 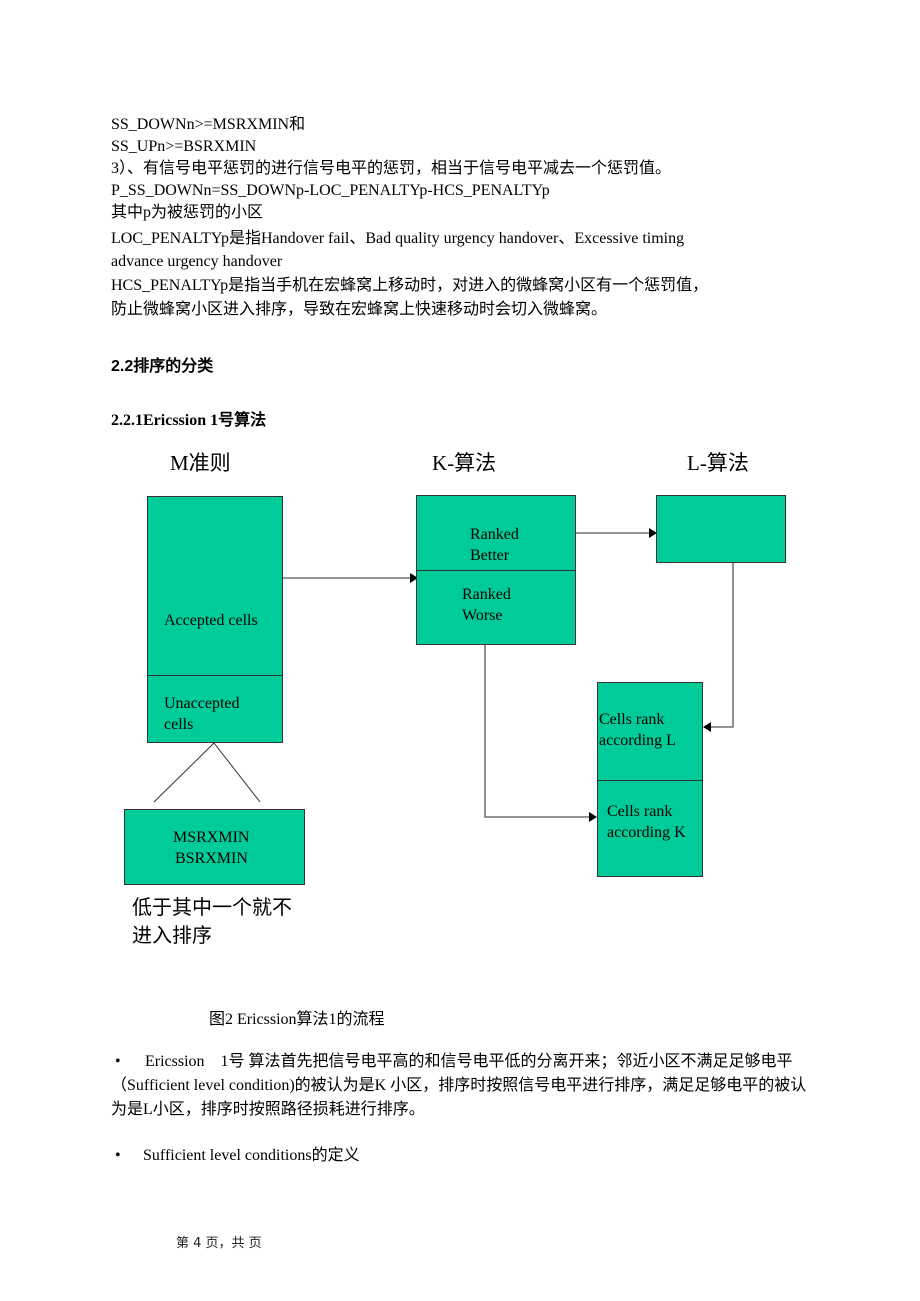 What do you see at coordinates (297, 1019) in the screenshot?
I see `figure-caption: 图2 Ericssion算法1的流程` at bounding box center [297, 1019].